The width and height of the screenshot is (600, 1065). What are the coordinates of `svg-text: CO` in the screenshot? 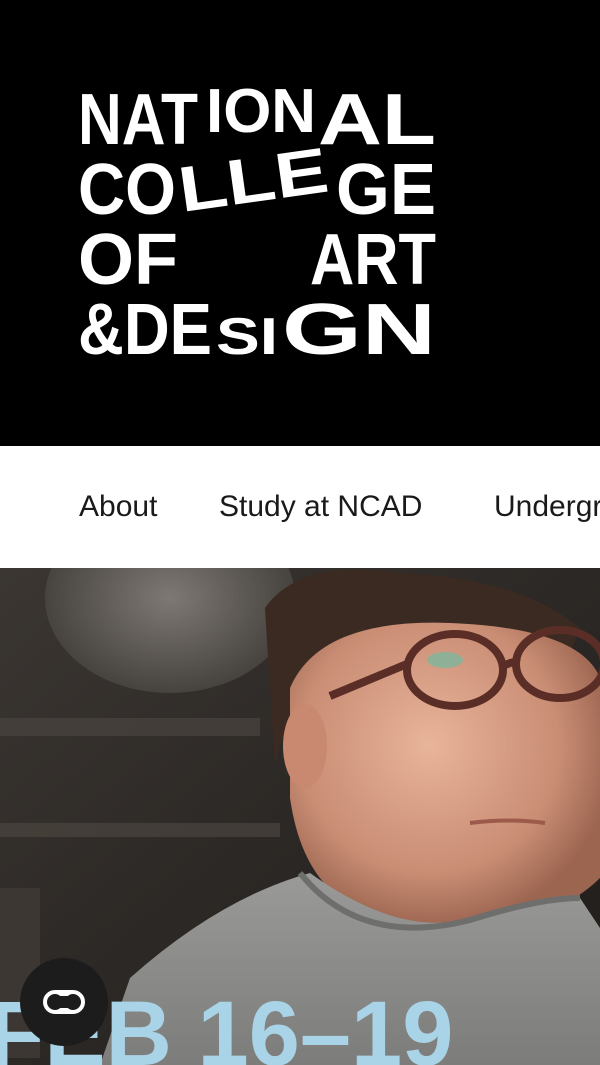 It's located at (127, 190).